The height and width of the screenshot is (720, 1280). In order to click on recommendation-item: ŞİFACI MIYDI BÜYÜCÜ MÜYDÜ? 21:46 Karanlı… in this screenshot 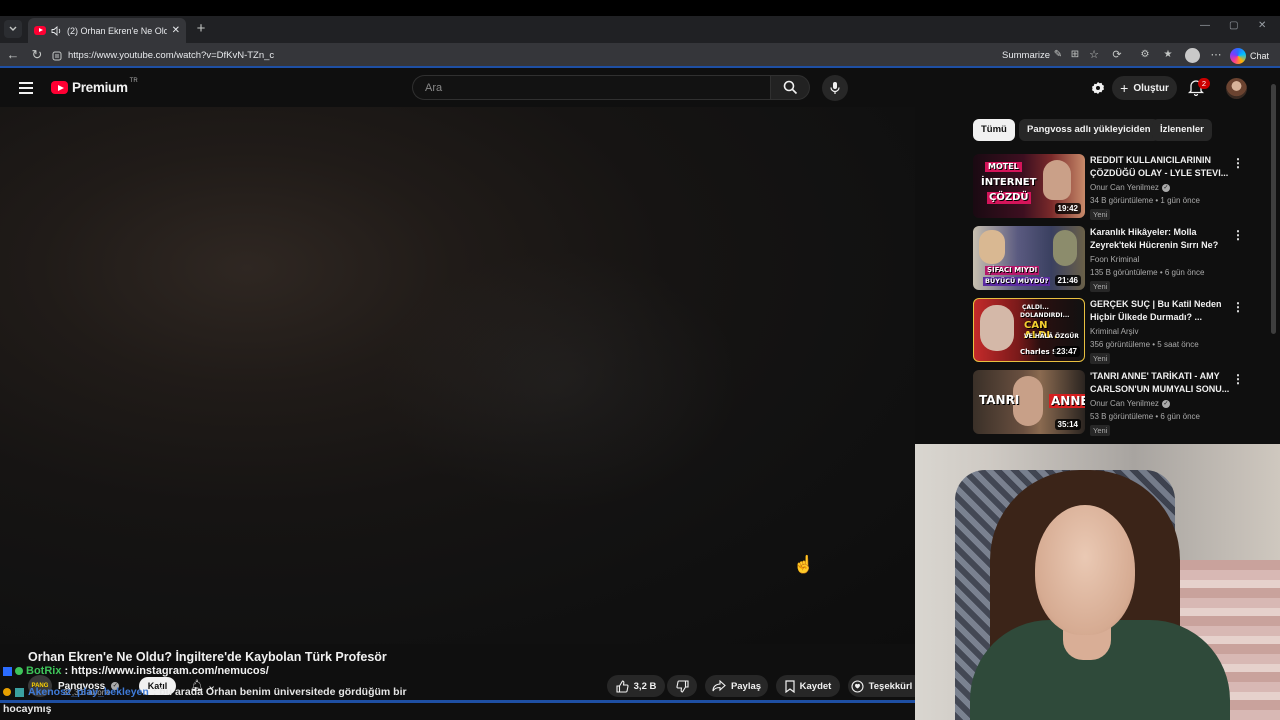, I will do `click(1118, 259)`.